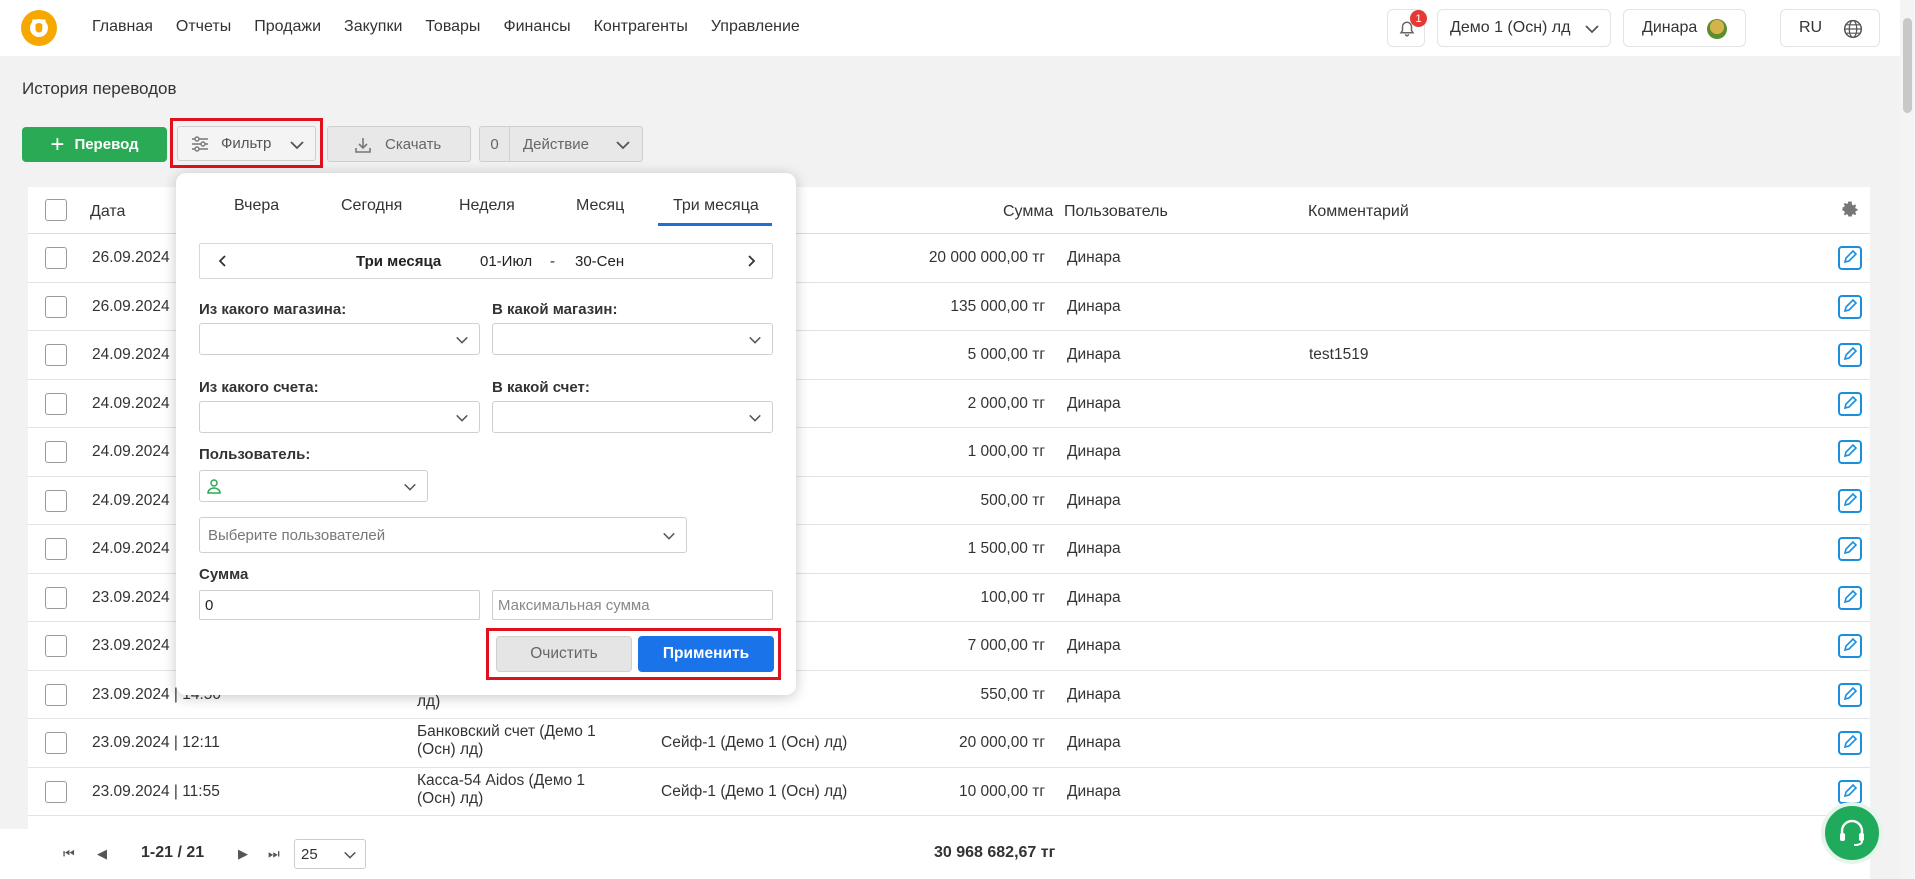  Describe the element at coordinates (755, 27) in the screenshot. I see `nav-item-management: Управление` at that location.